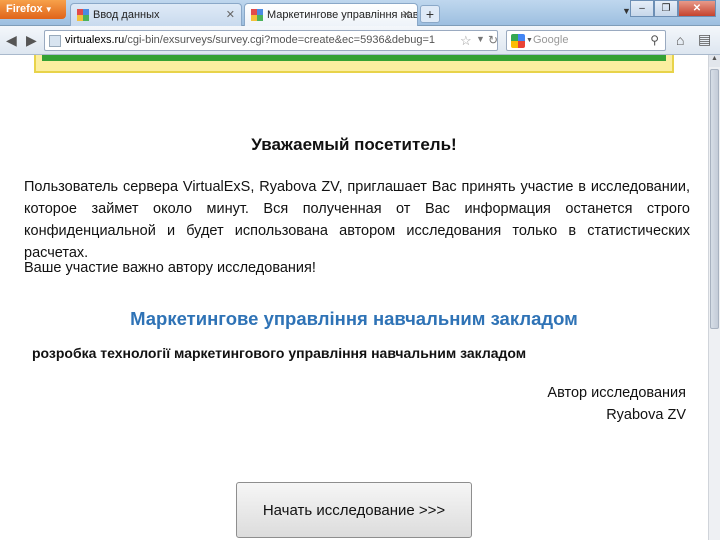  Describe the element at coordinates (586, 40) in the screenshot. I see `search-input: ▼ Google ⚲` at that location.